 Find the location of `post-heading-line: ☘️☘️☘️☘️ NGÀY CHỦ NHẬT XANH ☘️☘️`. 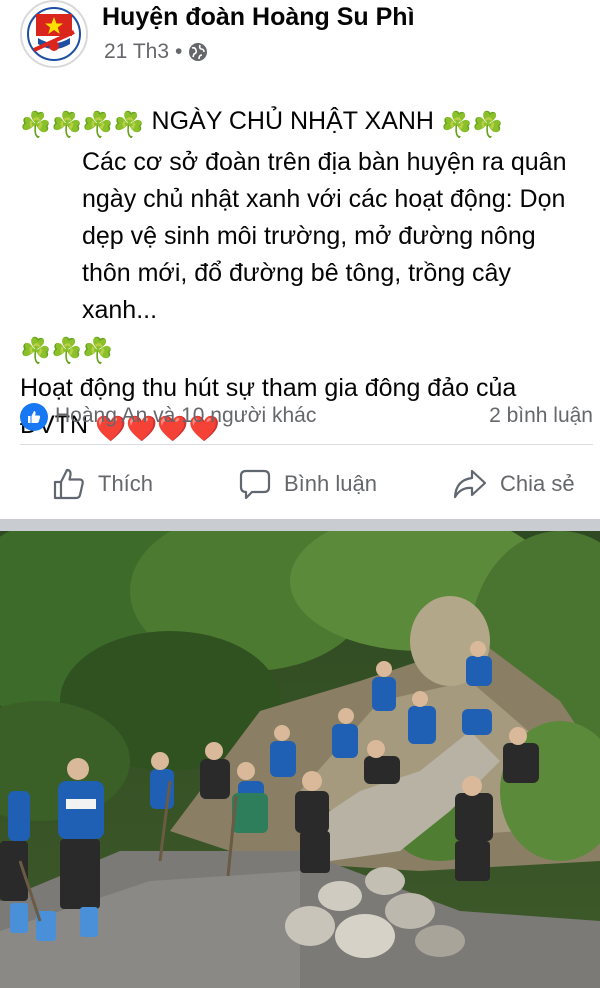

post-heading-line: ☘️☘️☘️☘️ NGÀY CHỦ NHẬT XANH ☘️☘️ is located at coordinates (302, 123).